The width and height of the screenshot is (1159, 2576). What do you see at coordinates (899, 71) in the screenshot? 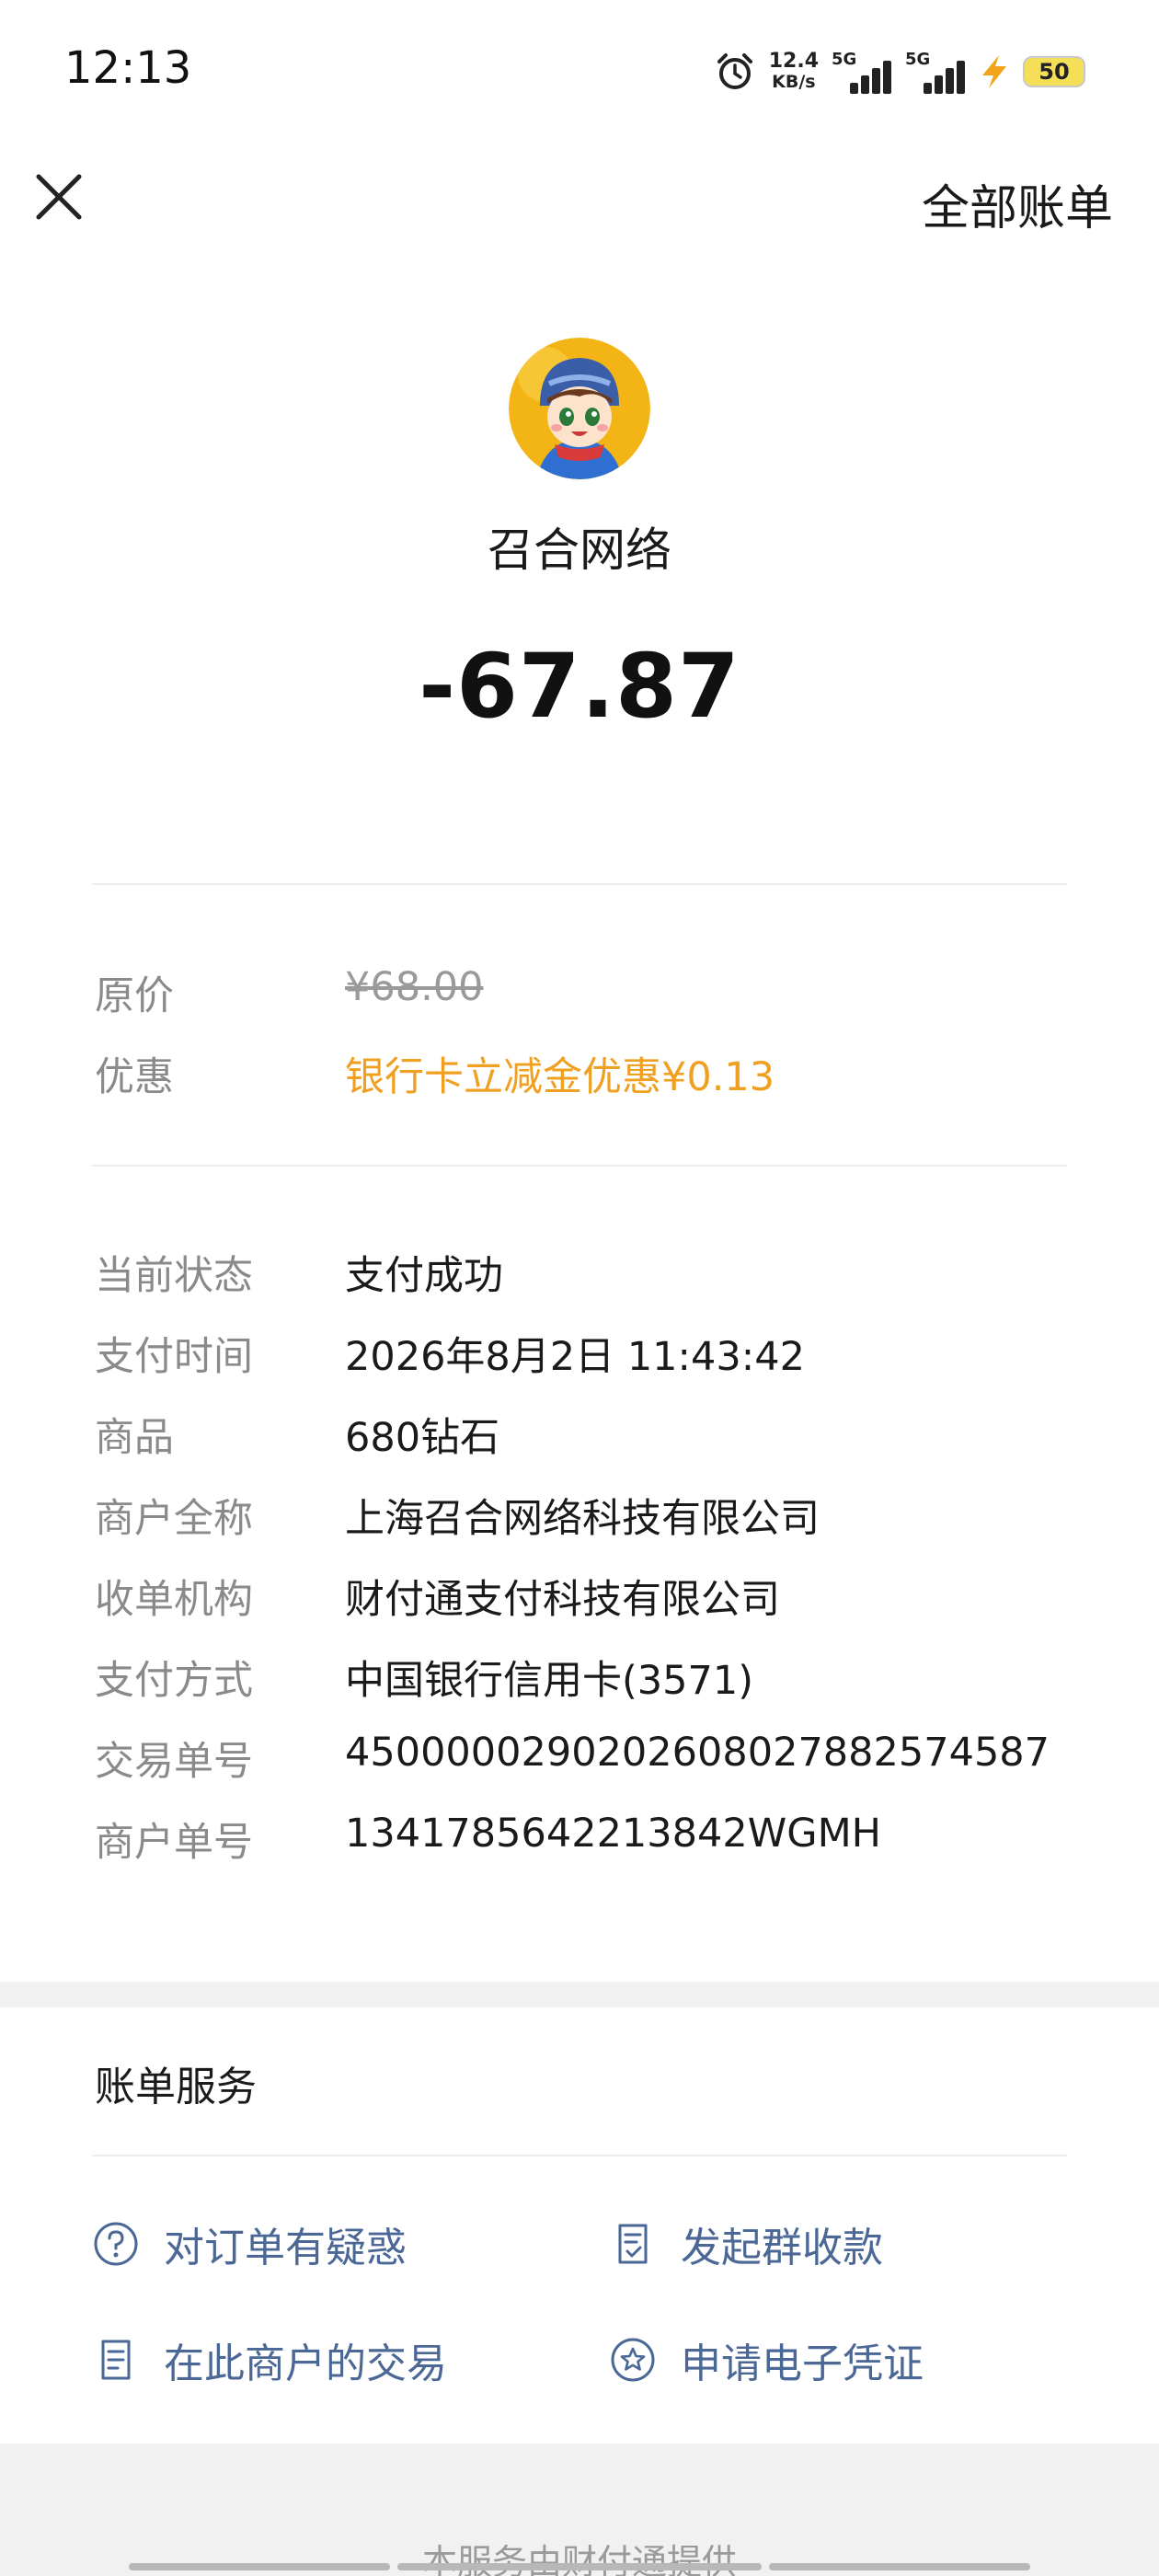
I see `status-icons: 12.4 KB/s 5G 5G 50` at bounding box center [899, 71].